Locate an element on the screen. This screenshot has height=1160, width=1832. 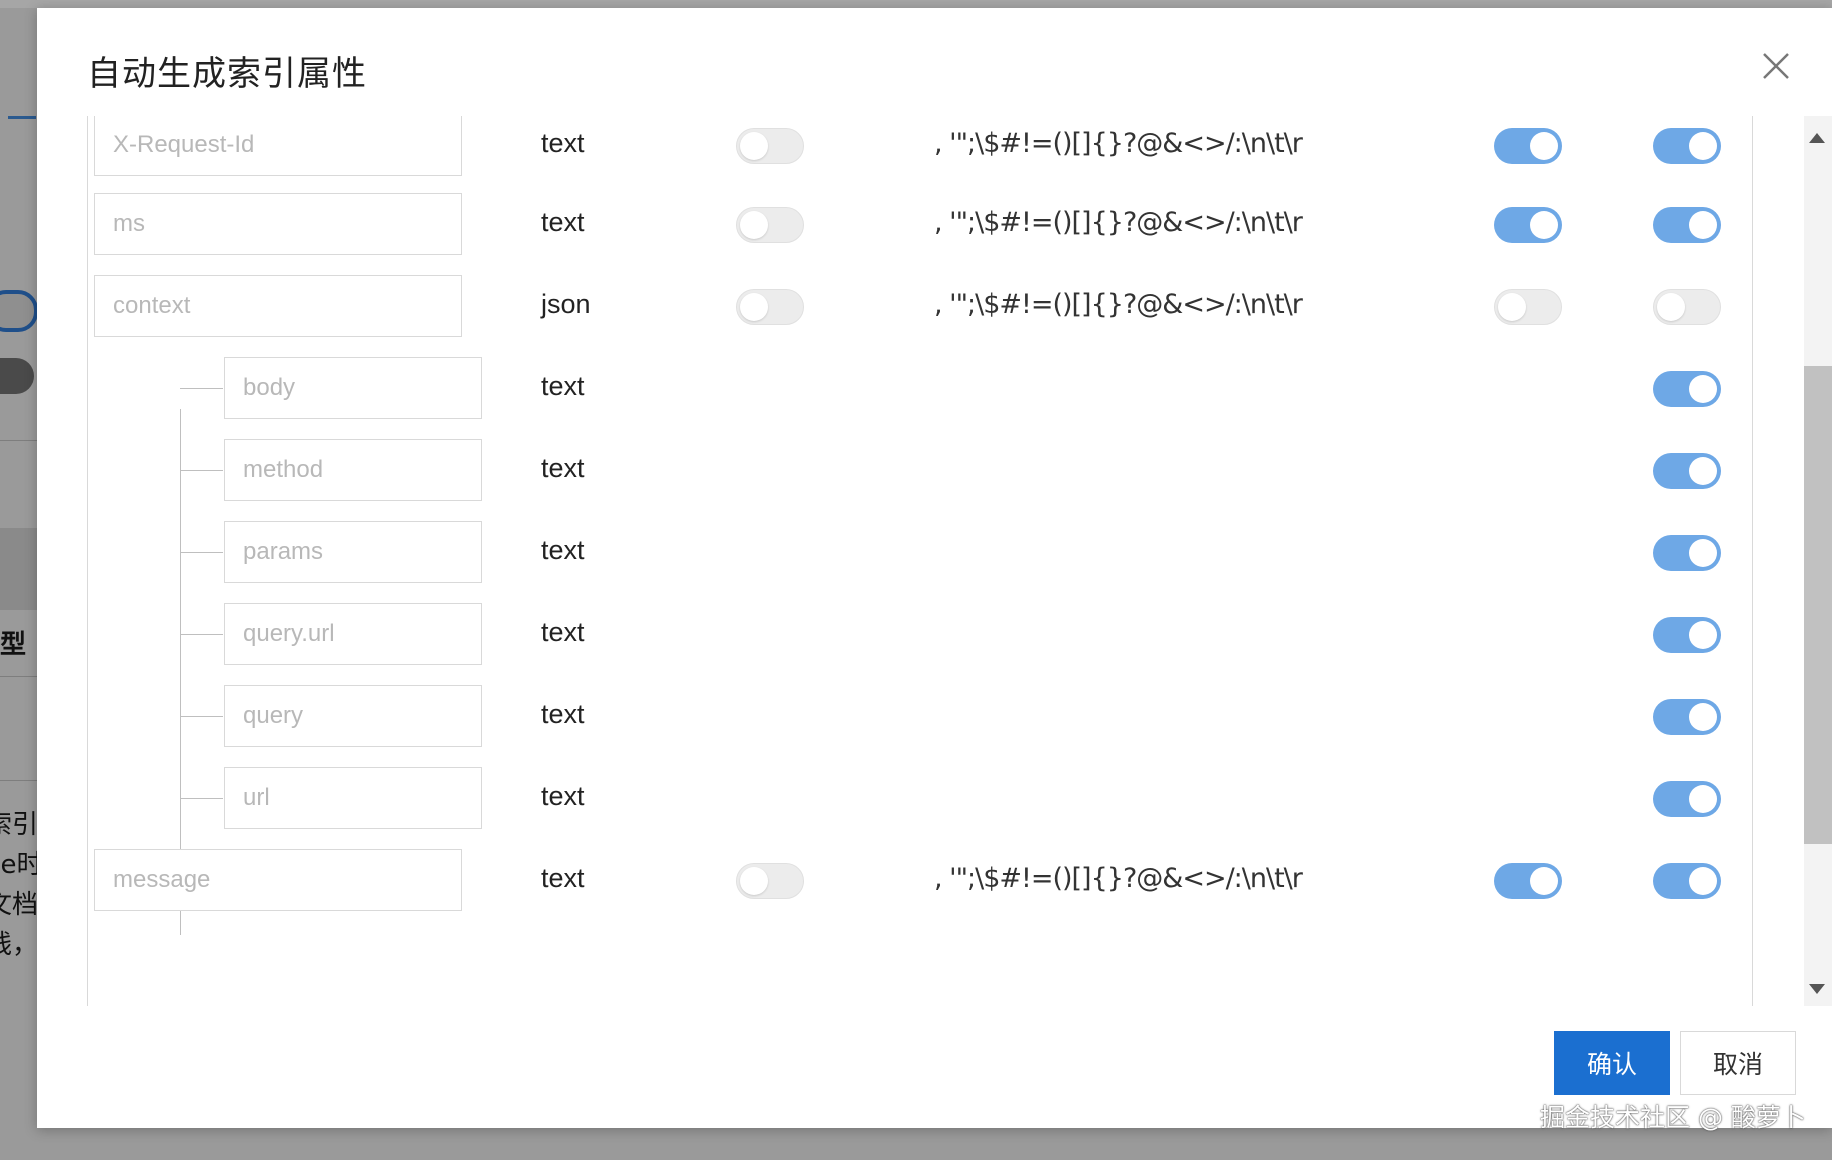
field-name-input: body is located at coordinates (353, 388).